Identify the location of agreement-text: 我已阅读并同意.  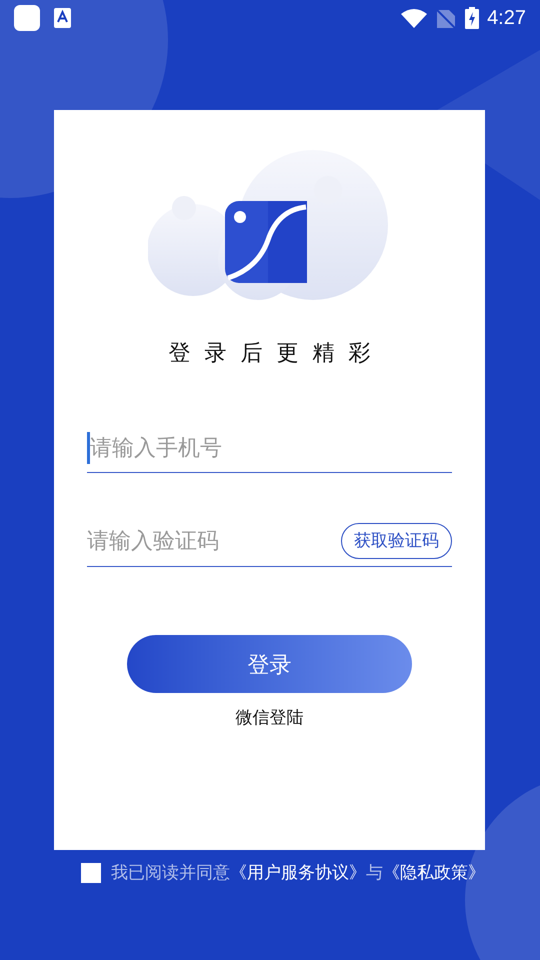
(170, 873).